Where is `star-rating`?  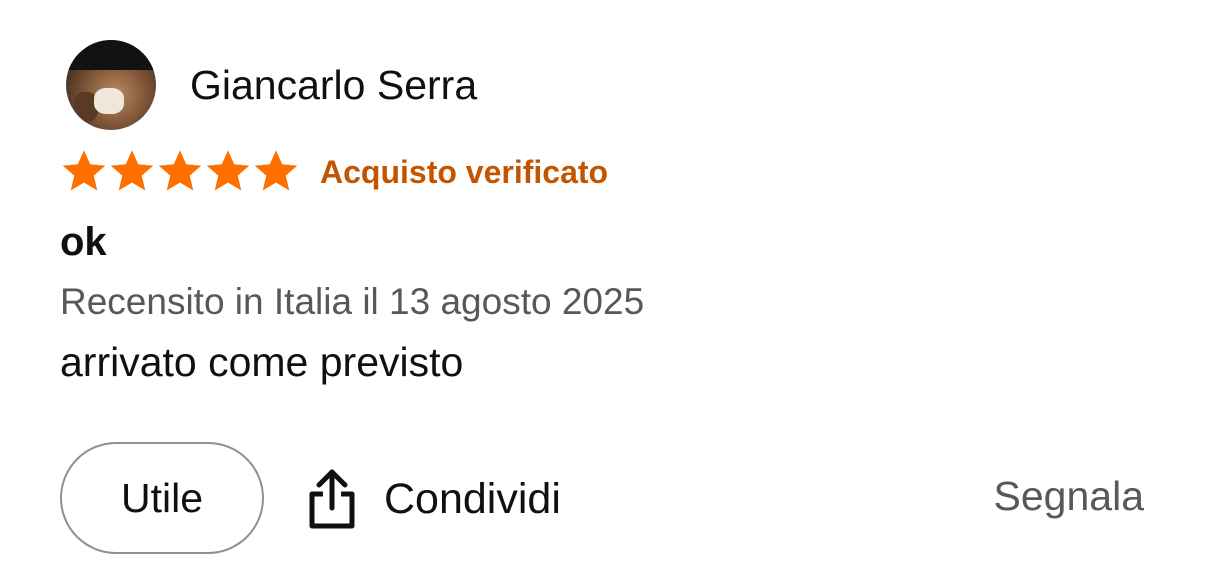
star-rating is located at coordinates (180, 172).